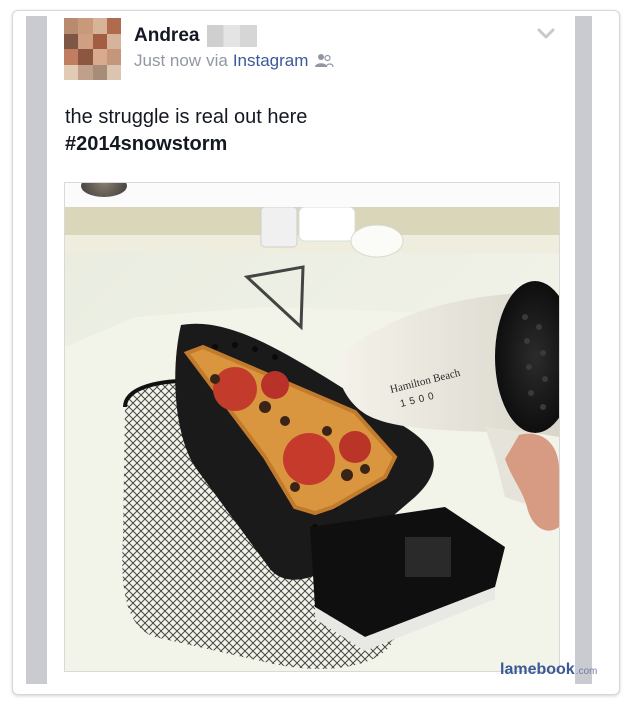 The width and height of the screenshot is (630, 711). I want to click on via-label: via, so click(217, 60).